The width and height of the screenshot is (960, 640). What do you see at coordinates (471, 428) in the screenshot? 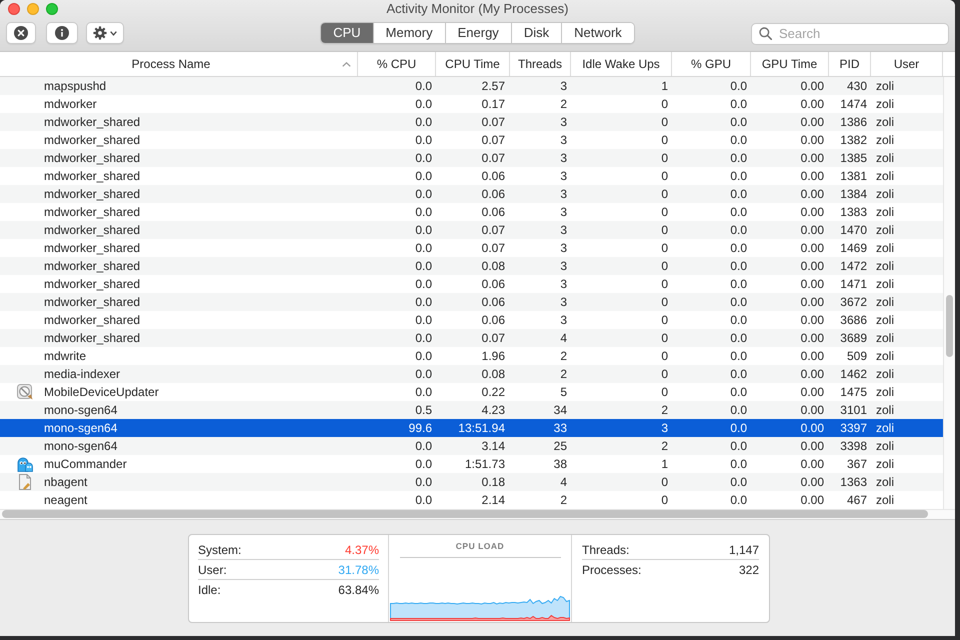
I see `table-row: mono-sgen64 99.6 13:51.94 33 3 0.0 0.00 3397 zoli` at bounding box center [471, 428].